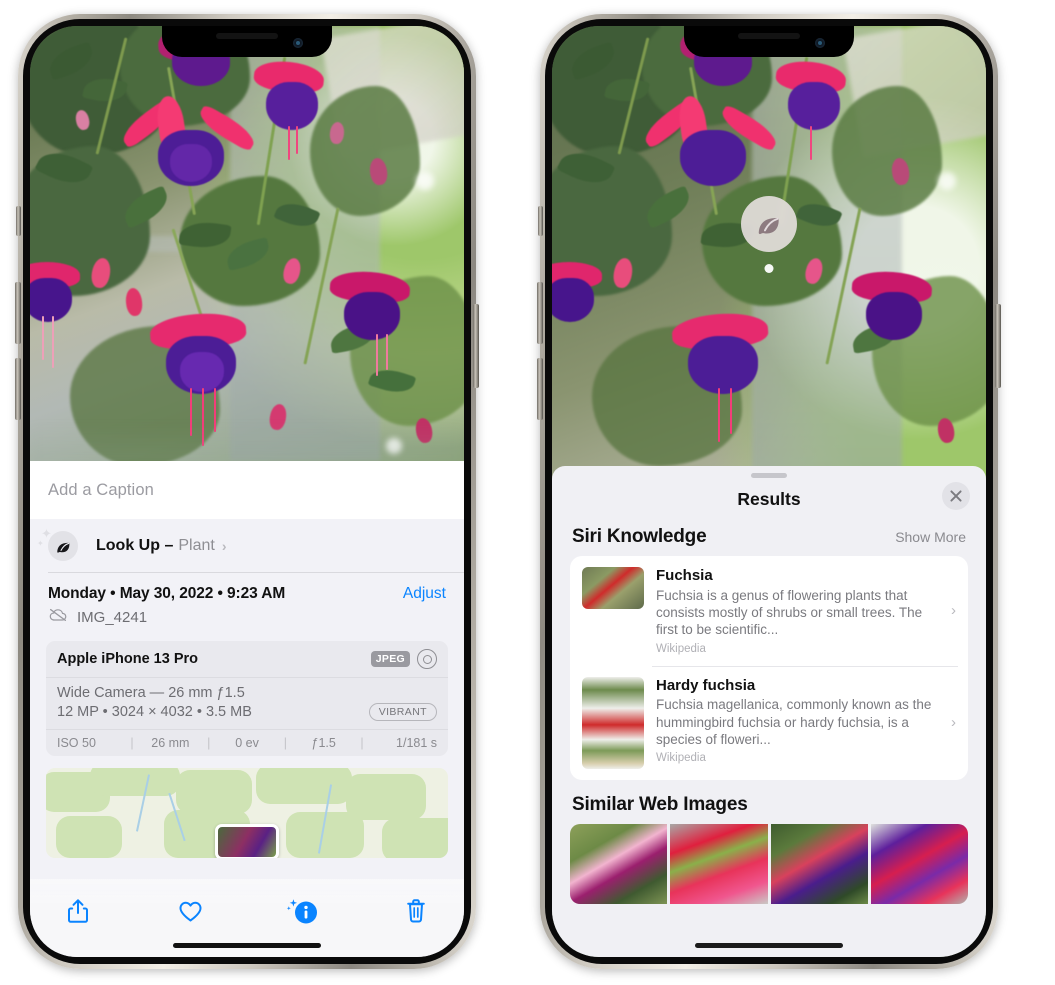  I want to click on exif-ev: 0 ev, so click(247, 743).